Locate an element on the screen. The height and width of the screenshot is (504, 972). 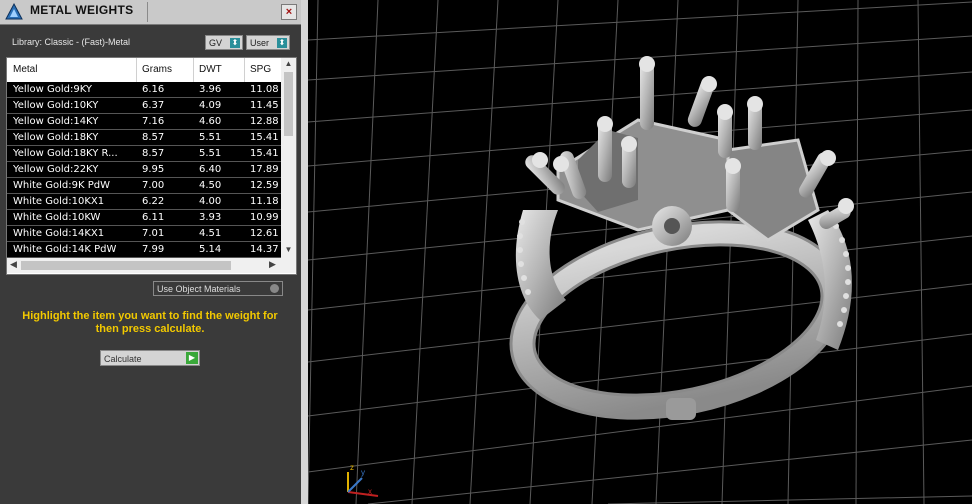
axis-gizmo: z y x is located at coordinates (363, 480).